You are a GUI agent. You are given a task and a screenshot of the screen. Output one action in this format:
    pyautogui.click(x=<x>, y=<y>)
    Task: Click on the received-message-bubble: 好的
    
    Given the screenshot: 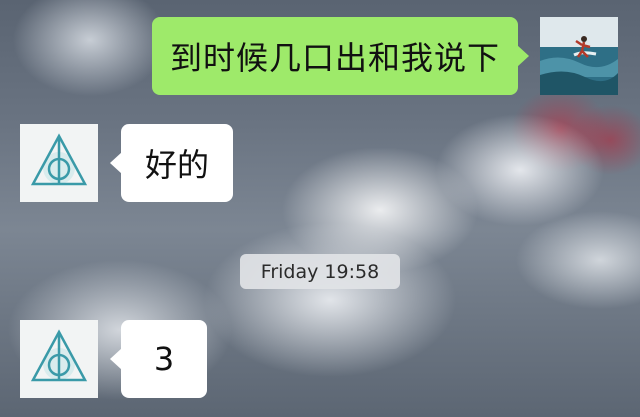 What is the action you would take?
    pyautogui.click(x=171, y=163)
    